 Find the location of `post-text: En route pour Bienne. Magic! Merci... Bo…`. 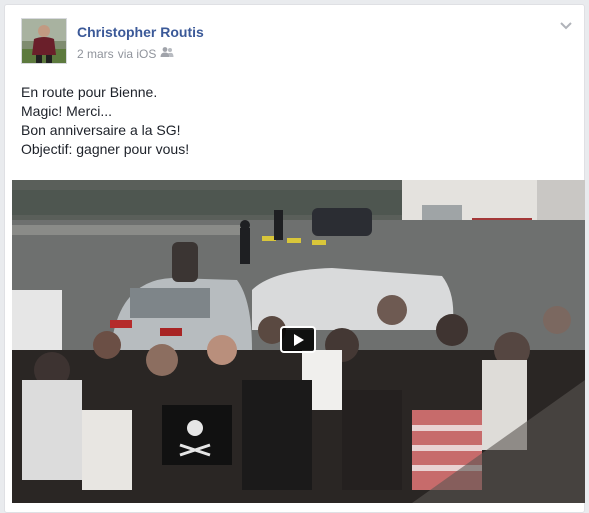

post-text: En route pour Bienne. Magic! Merci... Bo… is located at coordinates (291, 121).